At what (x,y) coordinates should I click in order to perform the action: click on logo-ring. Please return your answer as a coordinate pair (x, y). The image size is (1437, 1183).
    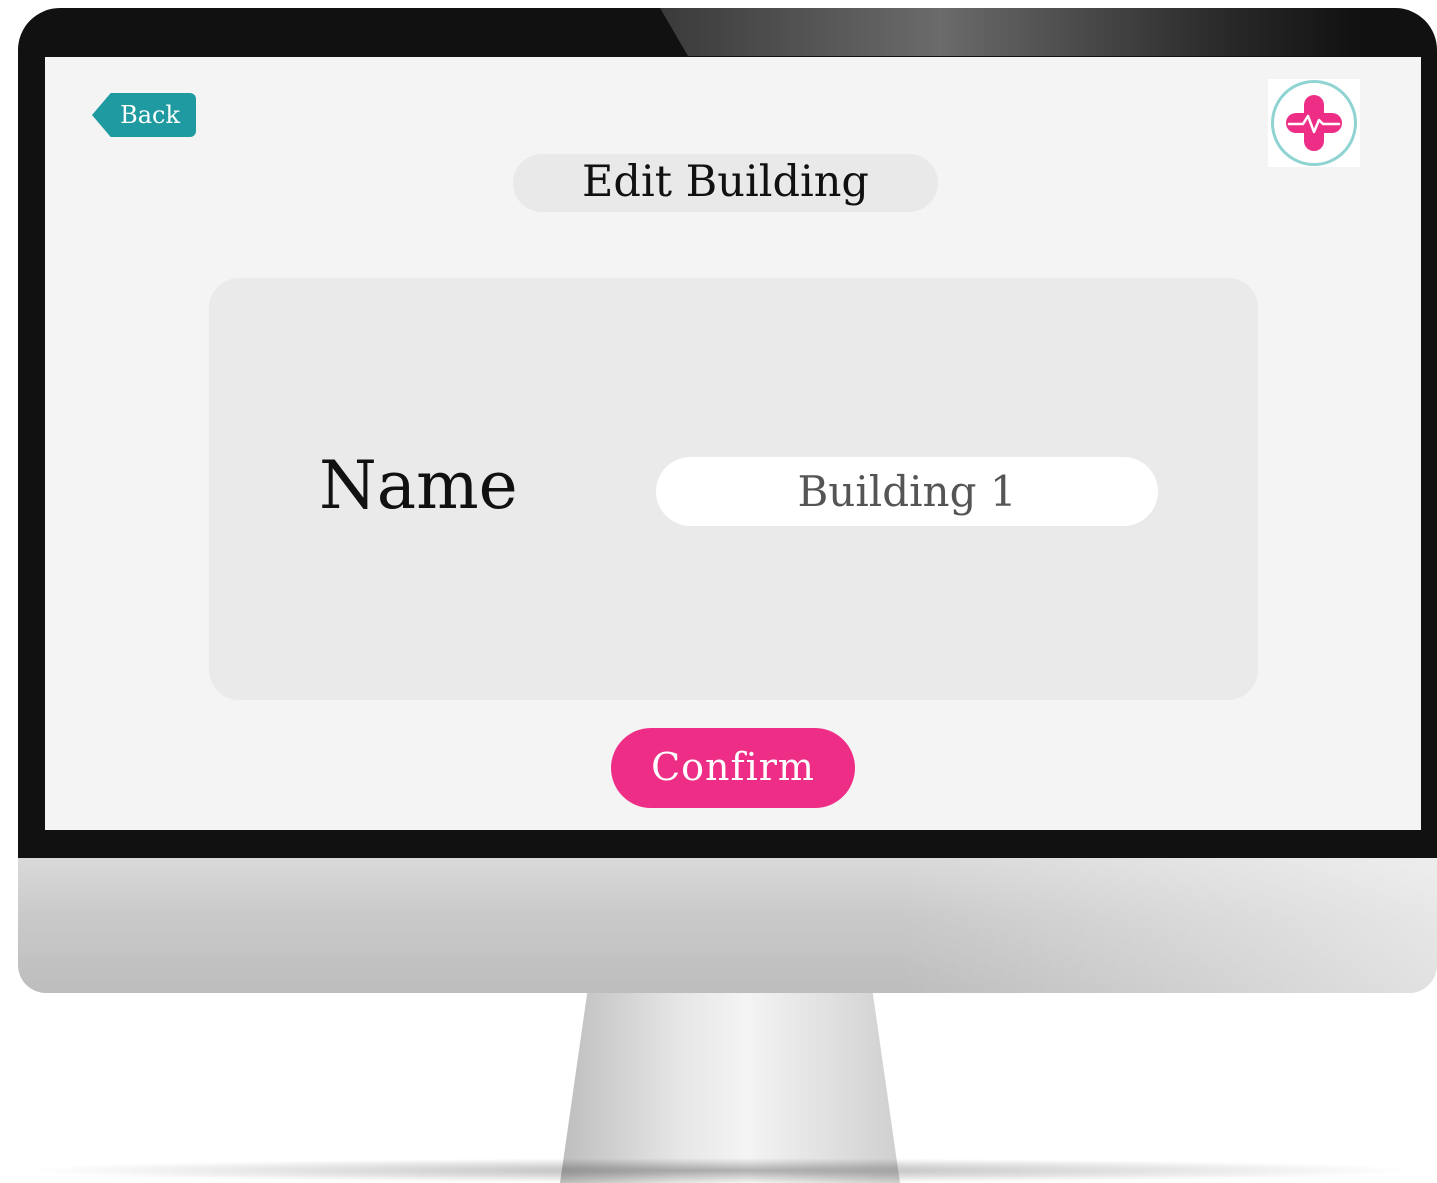
    Looking at the image, I should click on (1314, 123).